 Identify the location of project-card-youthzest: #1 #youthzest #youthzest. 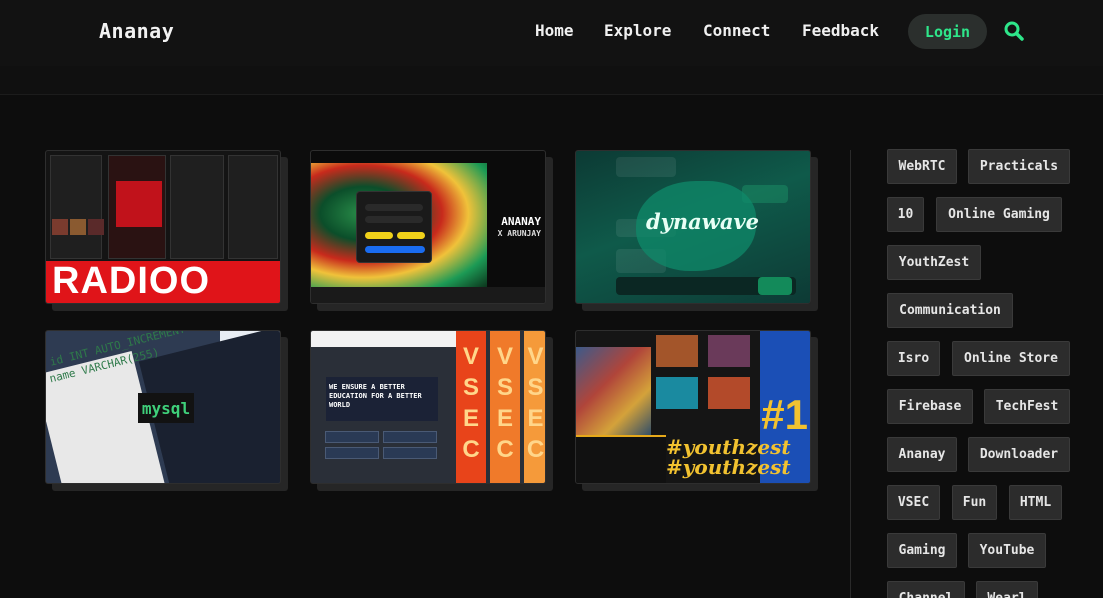
(693, 407).